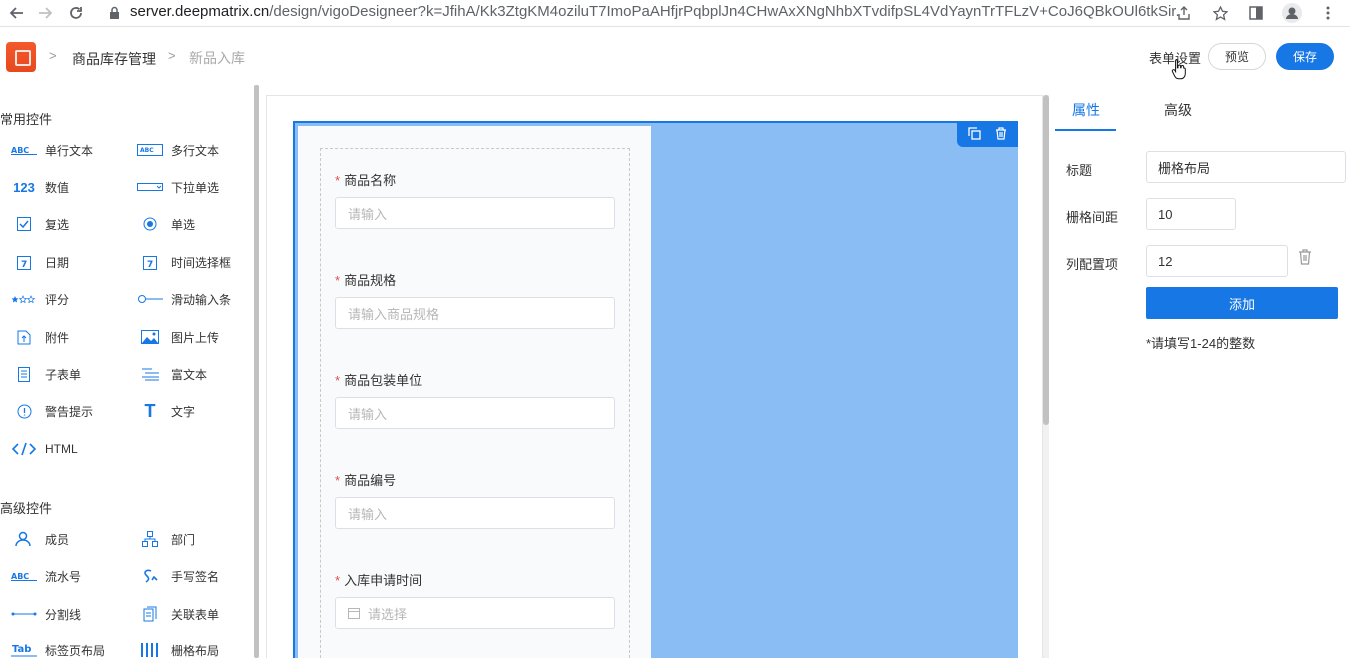  I want to click on reload-icon, so click(76, 13).